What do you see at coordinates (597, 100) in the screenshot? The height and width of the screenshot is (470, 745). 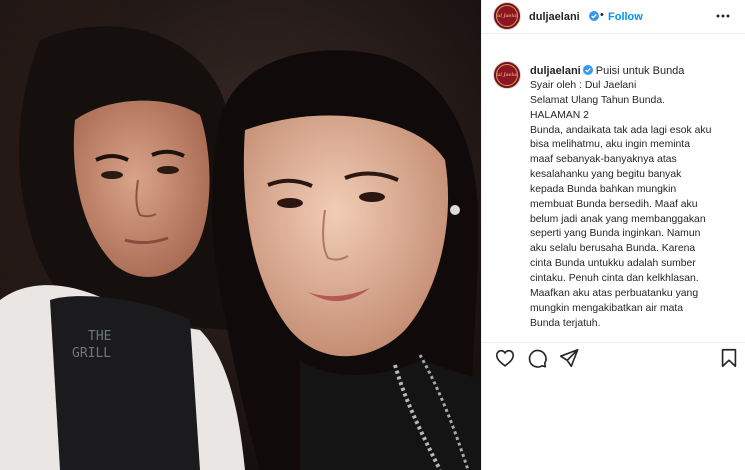 I see `caption-line: Selamat Ulang Tahun Bunda.` at bounding box center [597, 100].